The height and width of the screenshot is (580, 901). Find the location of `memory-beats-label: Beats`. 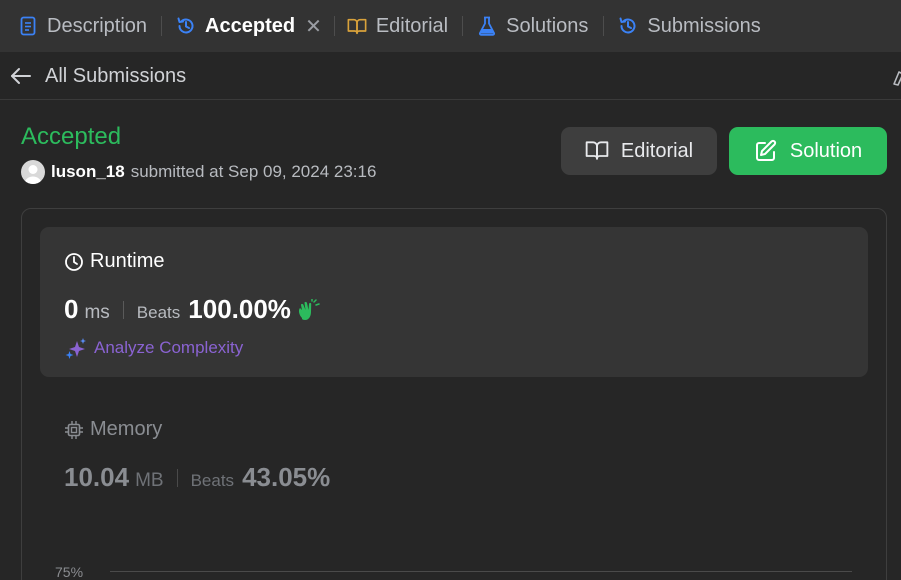

memory-beats-label: Beats is located at coordinates (212, 480).